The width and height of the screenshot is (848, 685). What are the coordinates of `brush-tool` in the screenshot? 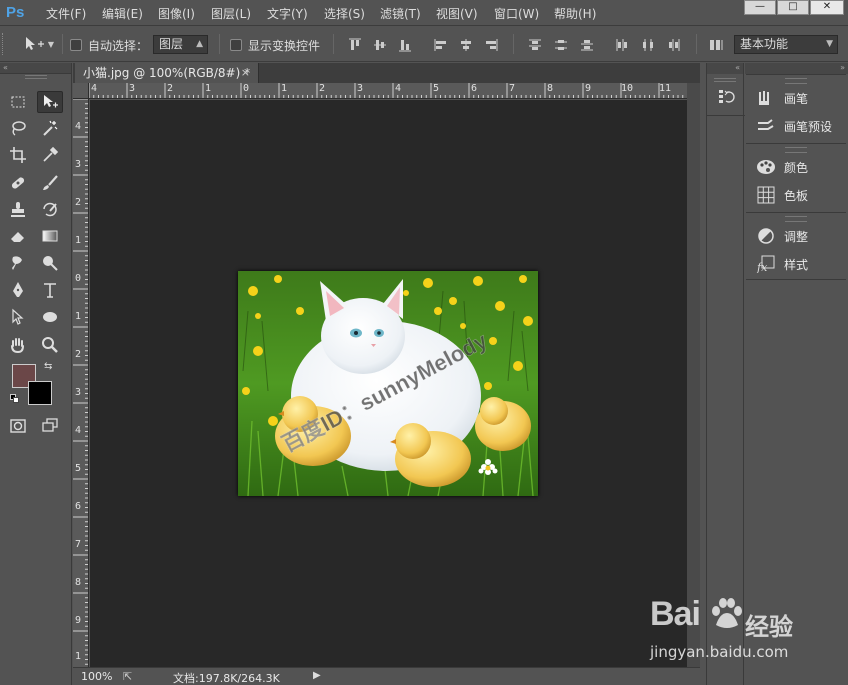 It's located at (50, 183).